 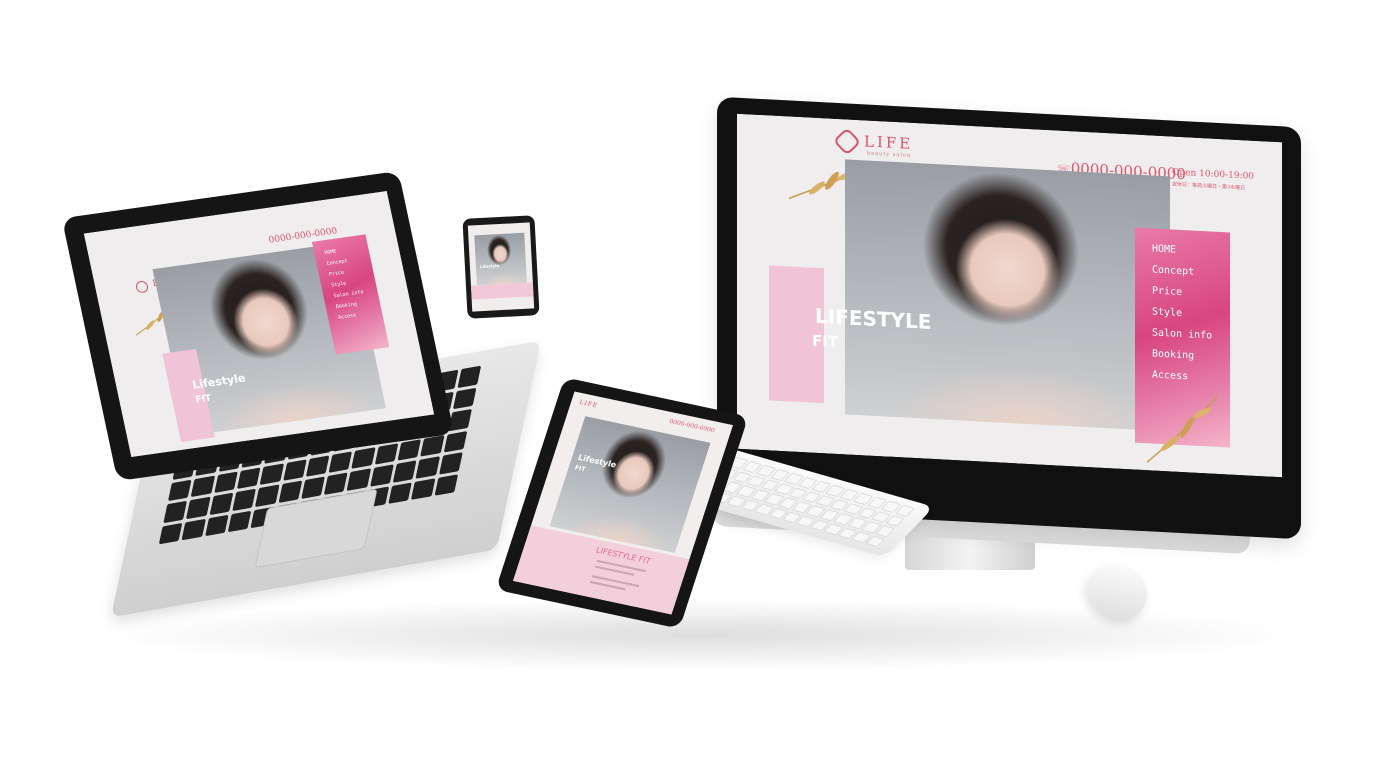 I want to click on gold-leaf-icon, so click(x=1182, y=429).